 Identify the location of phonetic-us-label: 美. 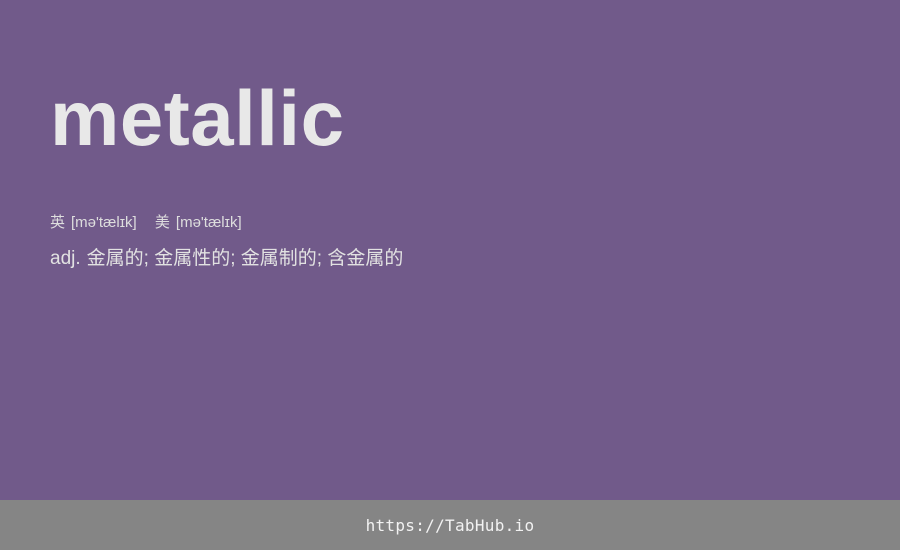
(162, 222).